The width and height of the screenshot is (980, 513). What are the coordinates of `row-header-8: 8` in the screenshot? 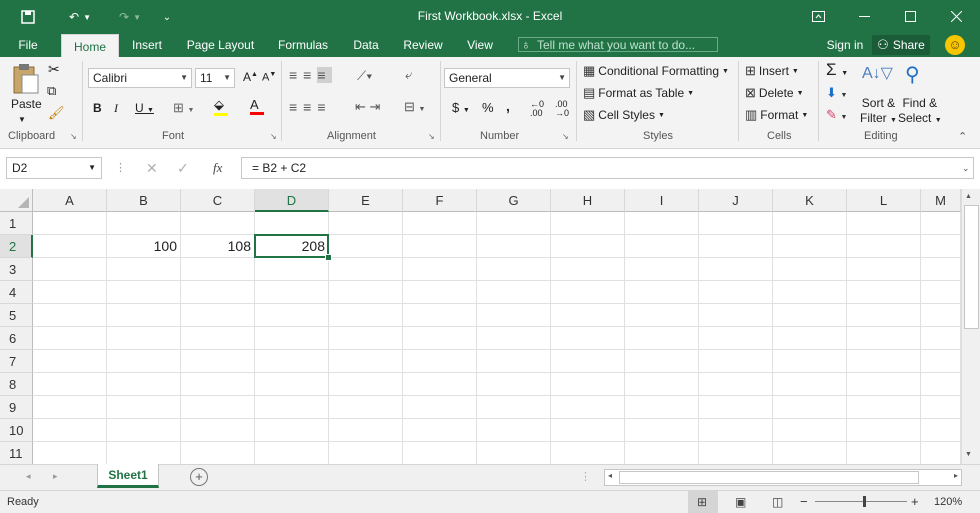 It's located at (16, 384).